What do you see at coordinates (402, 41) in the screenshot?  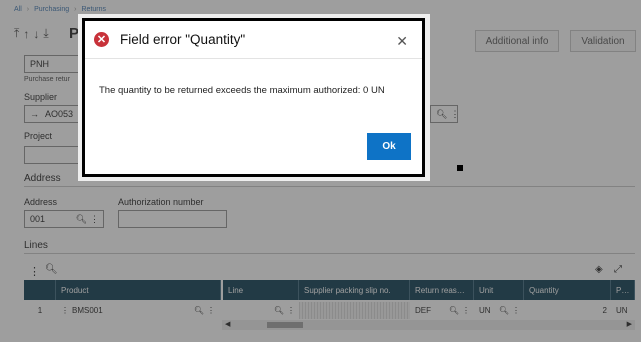 I see `close-icon: ✕` at bounding box center [402, 41].